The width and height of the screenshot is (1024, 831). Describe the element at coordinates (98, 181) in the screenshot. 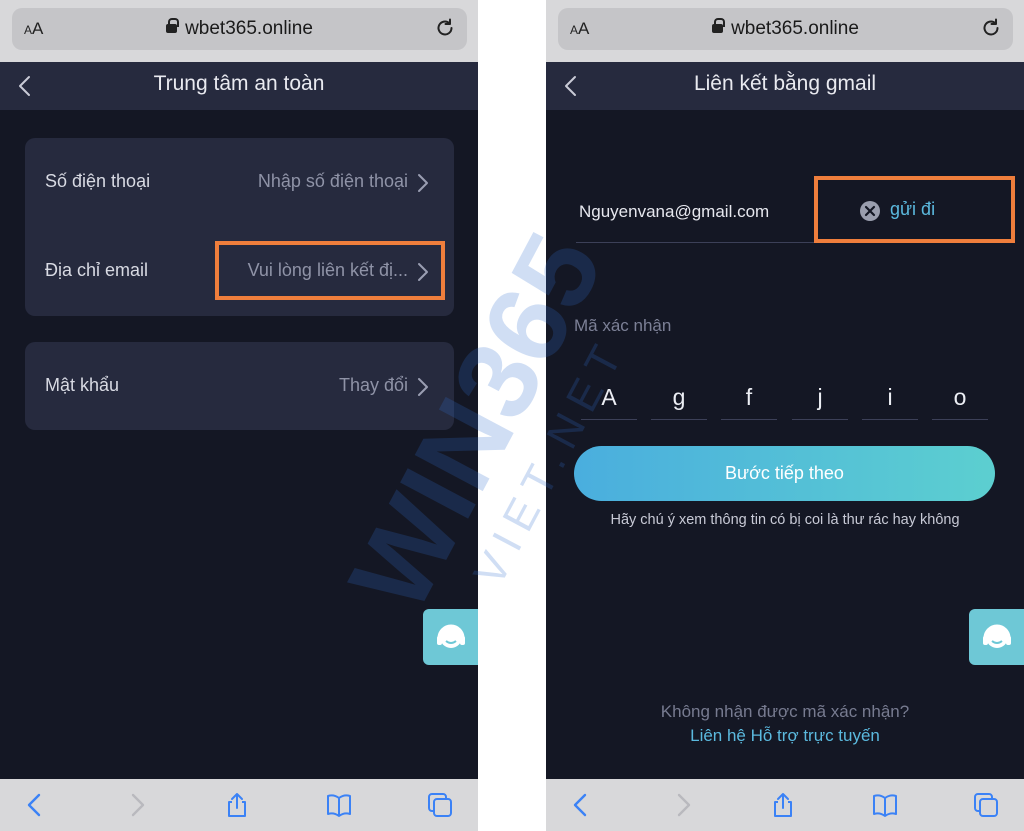

I see `phone-number-label: Số điện thoại` at that location.